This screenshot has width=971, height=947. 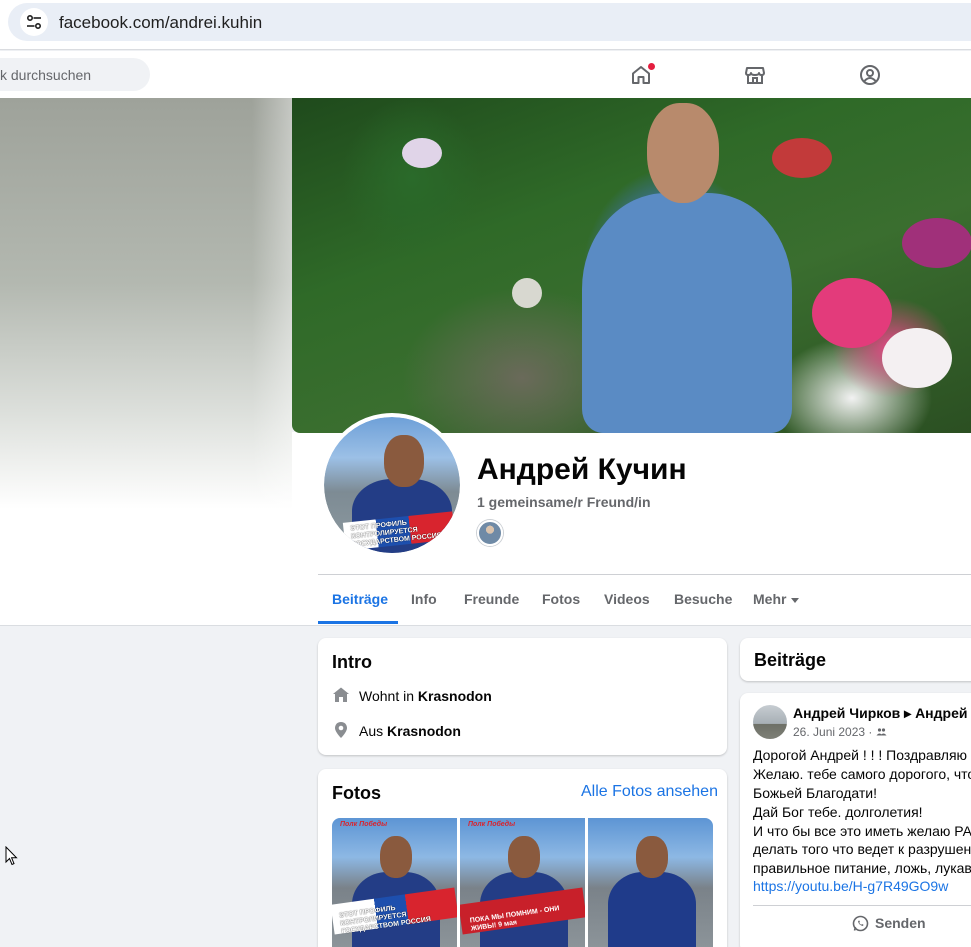 What do you see at coordinates (352, 662) in the screenshot?
I see `intro-title: Intro` at bounding box center [352, 662].